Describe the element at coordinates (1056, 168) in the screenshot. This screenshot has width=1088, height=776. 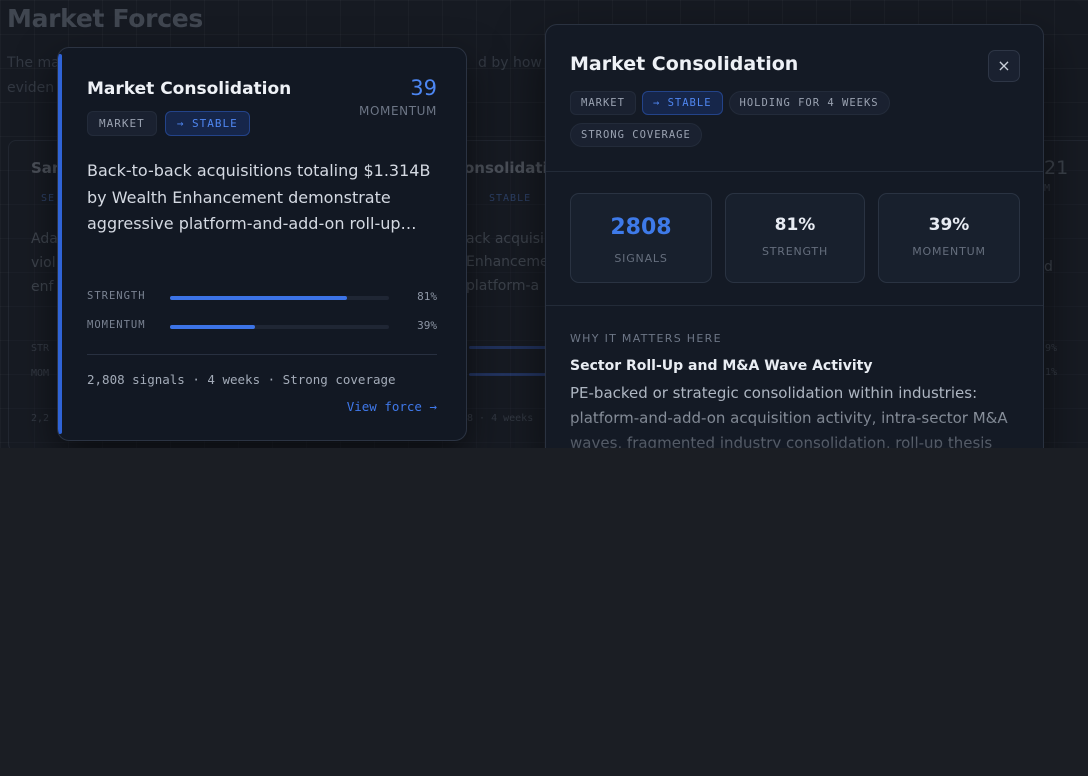
I see `bg-card-score: 21` at that location.